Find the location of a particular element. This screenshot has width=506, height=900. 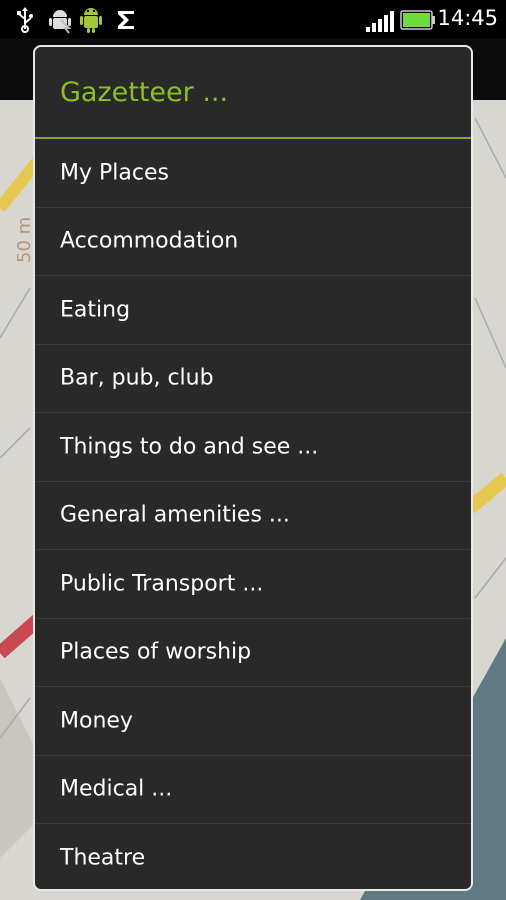

list-item-label: Money is located at coordinates (96, 721).